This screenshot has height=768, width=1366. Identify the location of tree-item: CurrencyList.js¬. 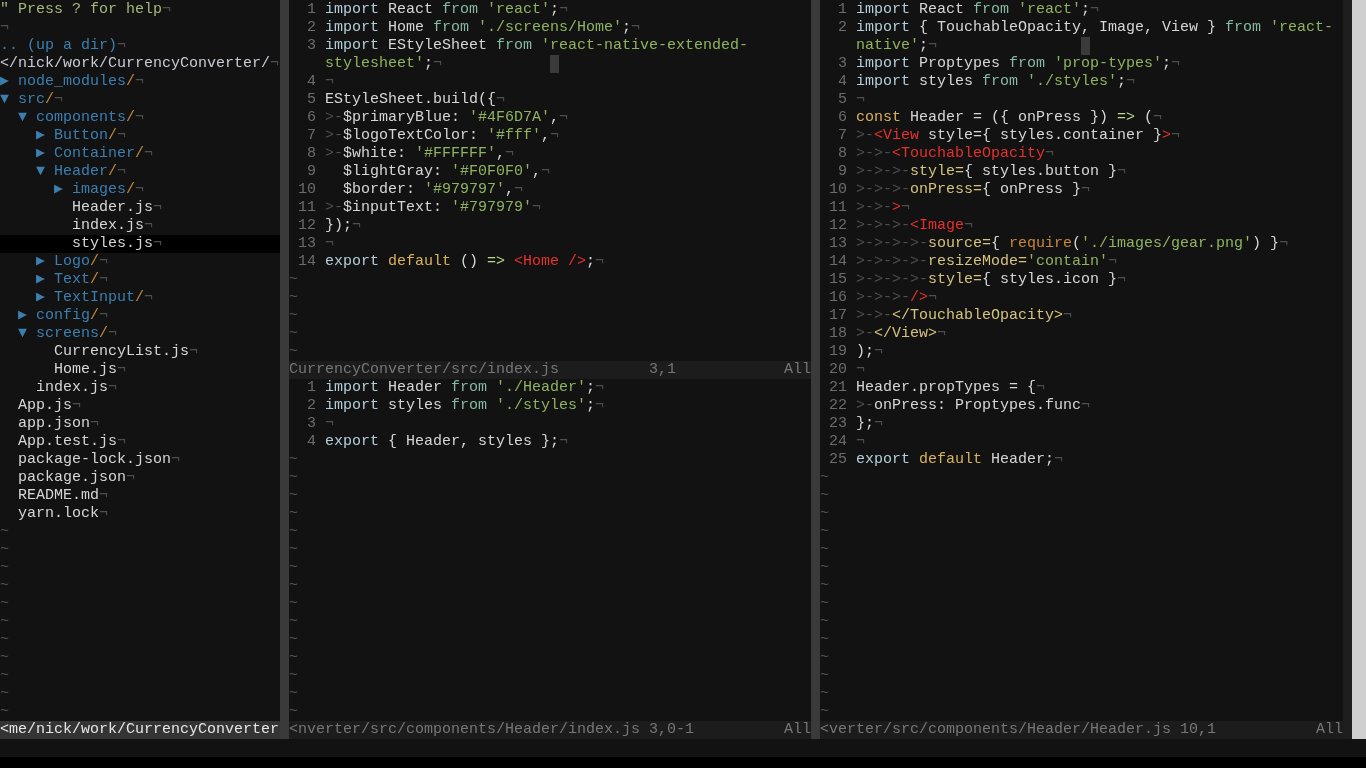
(140, 352).